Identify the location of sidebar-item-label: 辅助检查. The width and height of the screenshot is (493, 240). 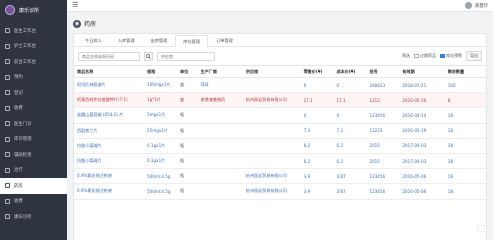
(23, 155).